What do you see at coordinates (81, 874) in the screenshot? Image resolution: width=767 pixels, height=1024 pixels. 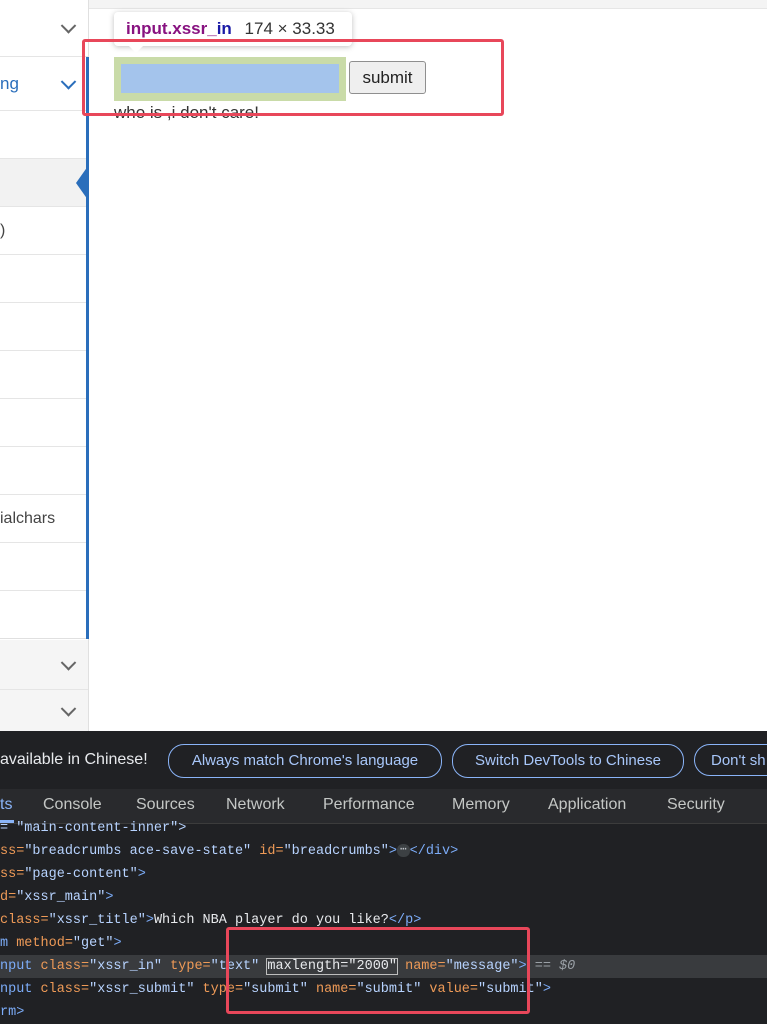 I see `attr-value: "page-content"` at bounding box center [81, 874].